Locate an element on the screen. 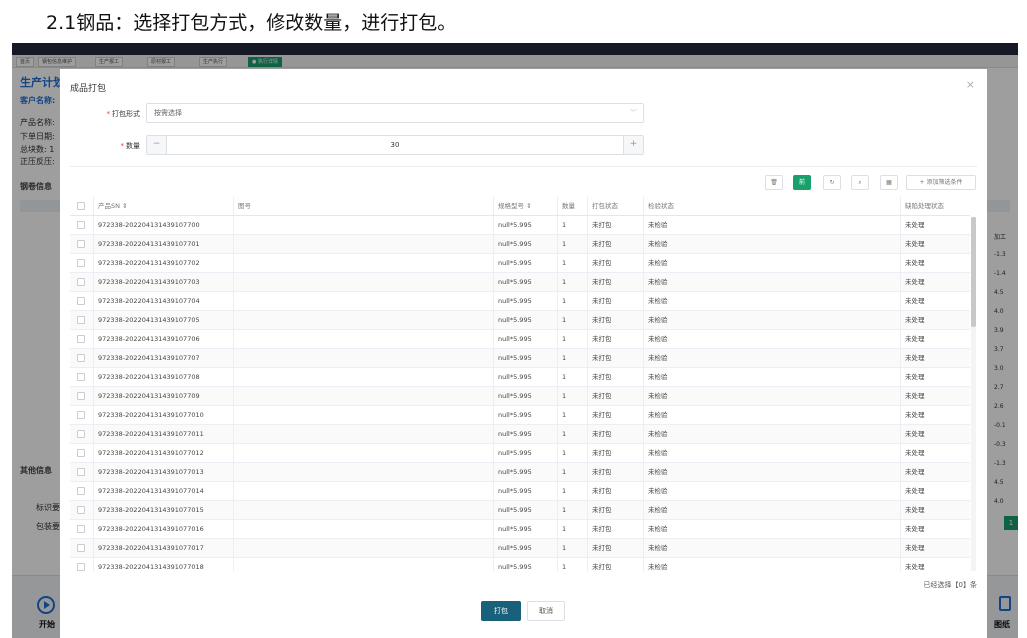 The image size is (1027, 638). add-filter-button: + 添加筛选条件 is located at coordinates (941, 182).